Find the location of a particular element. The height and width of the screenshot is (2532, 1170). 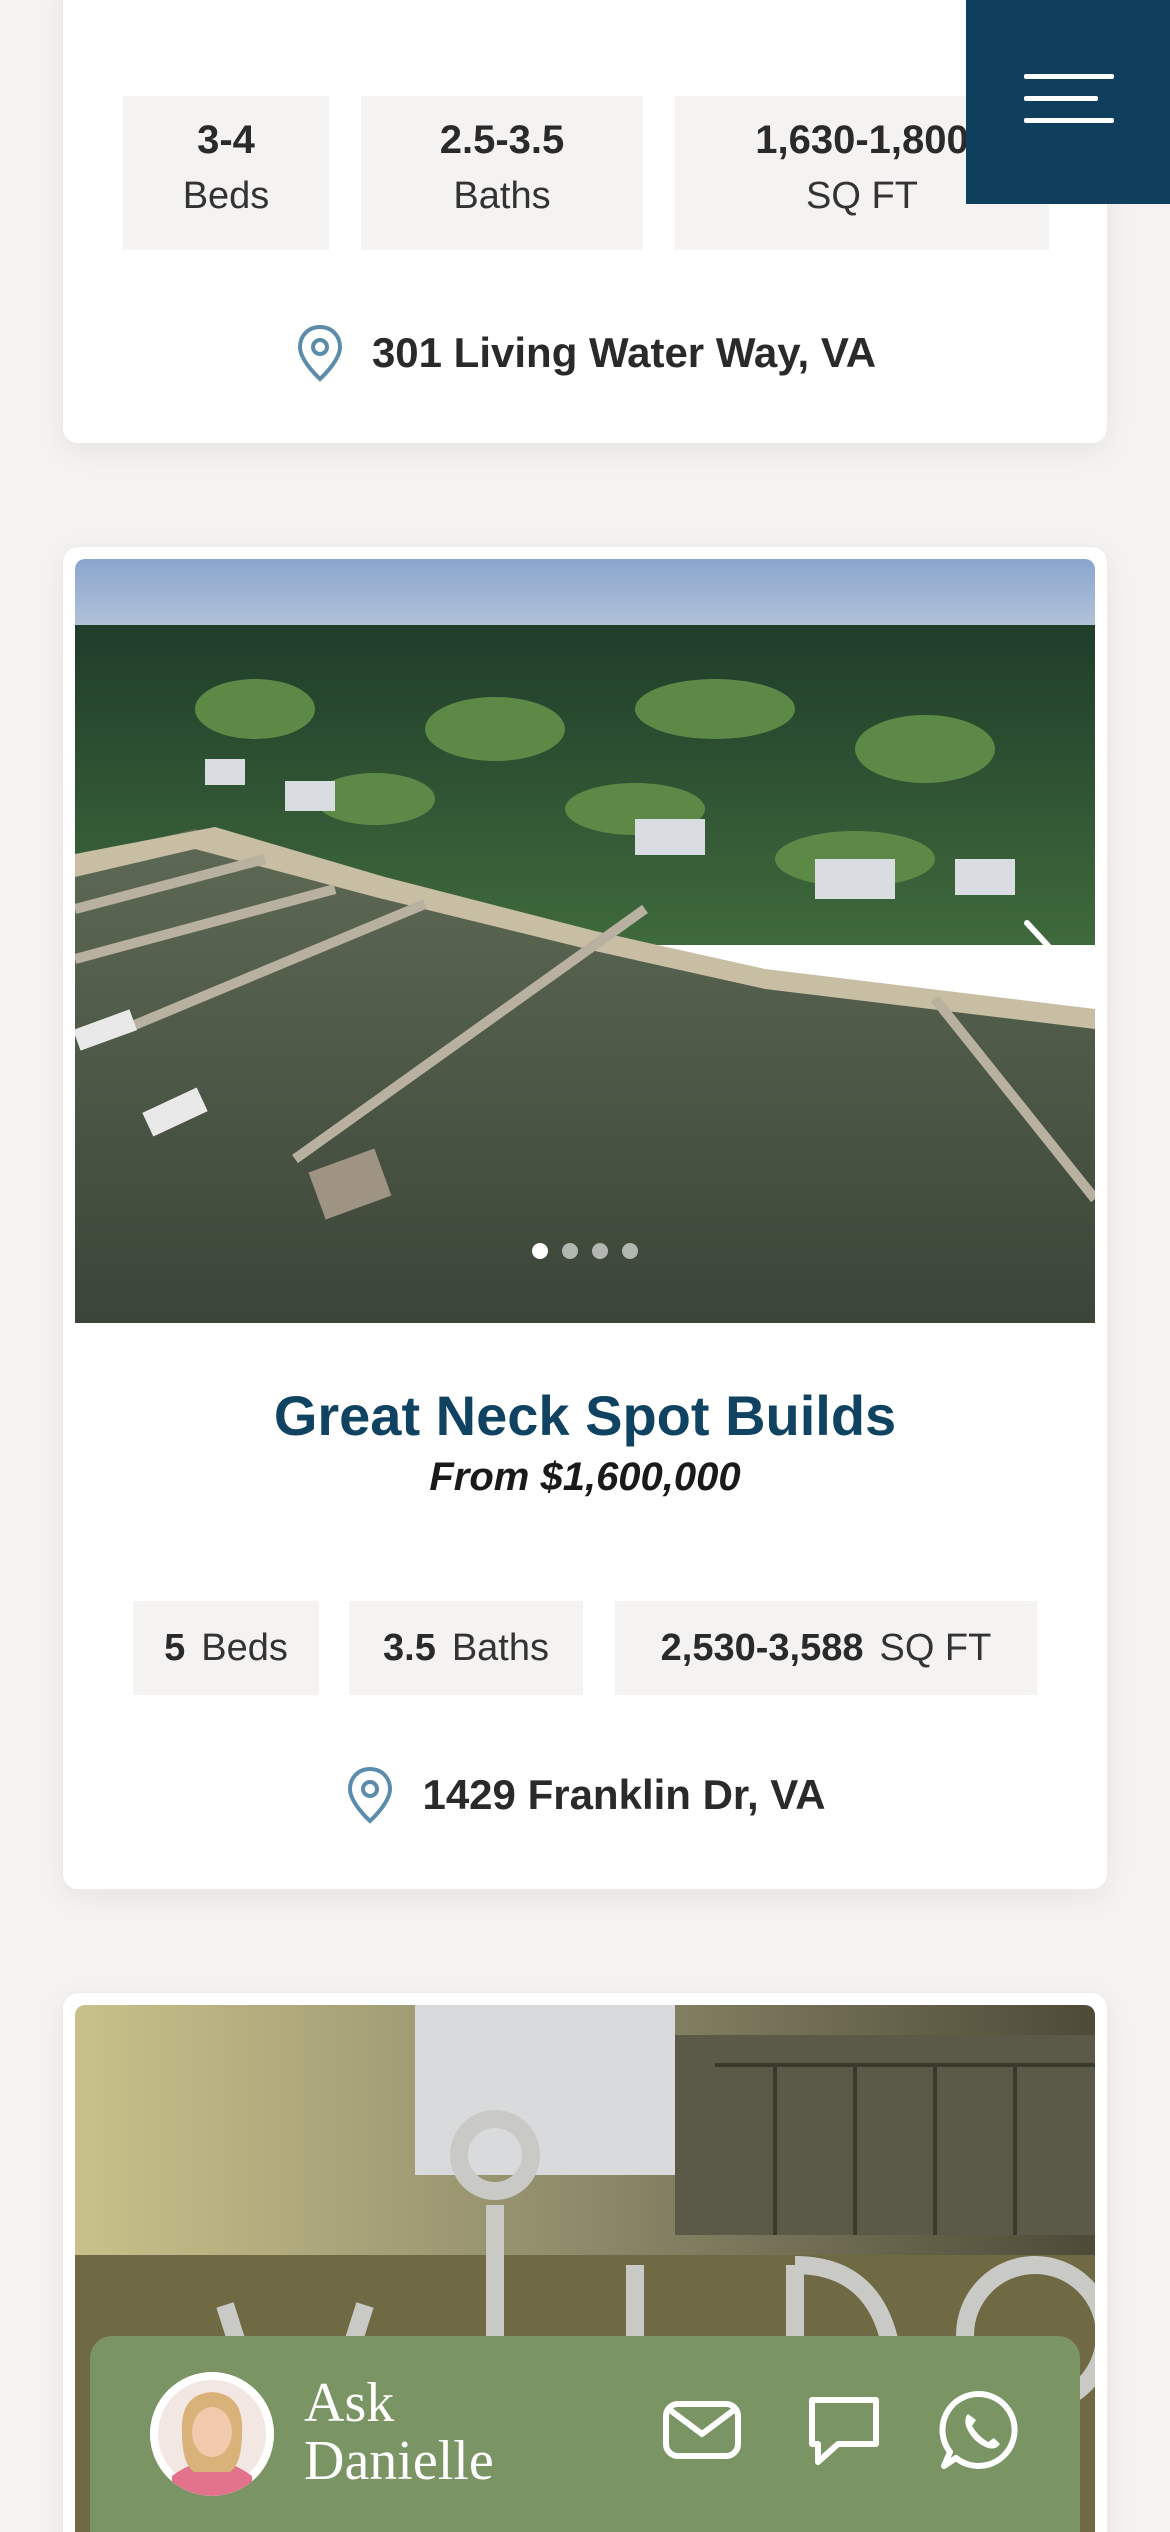

ask-danielle-bar: Ask Danielle is located at coordinates (585, 2434).